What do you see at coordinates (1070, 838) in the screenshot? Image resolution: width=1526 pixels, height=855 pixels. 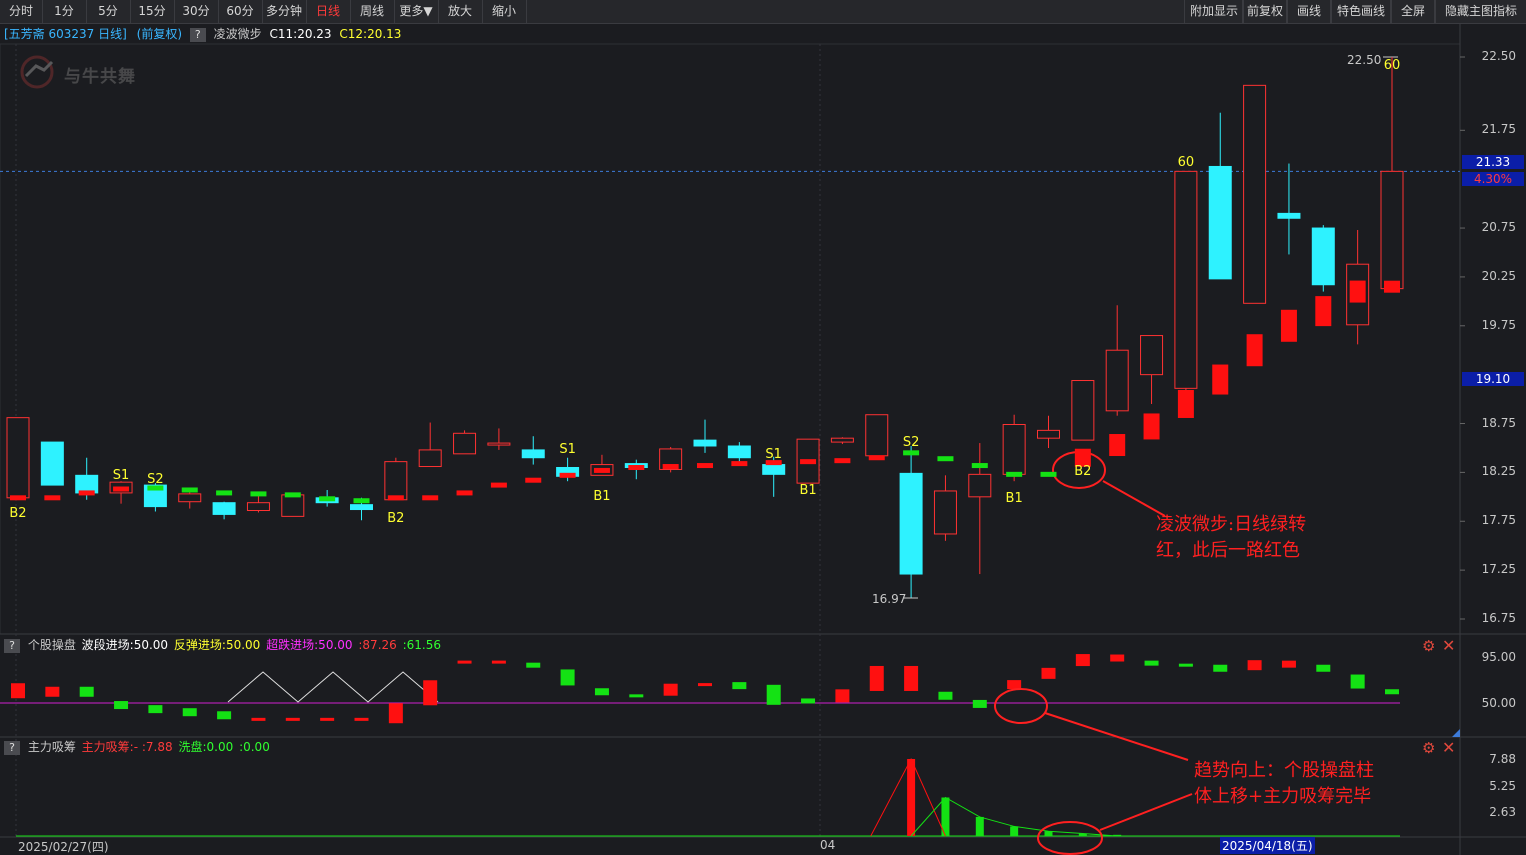 I see `highlight-circle-panel3` at bounding box center [1070, 838].